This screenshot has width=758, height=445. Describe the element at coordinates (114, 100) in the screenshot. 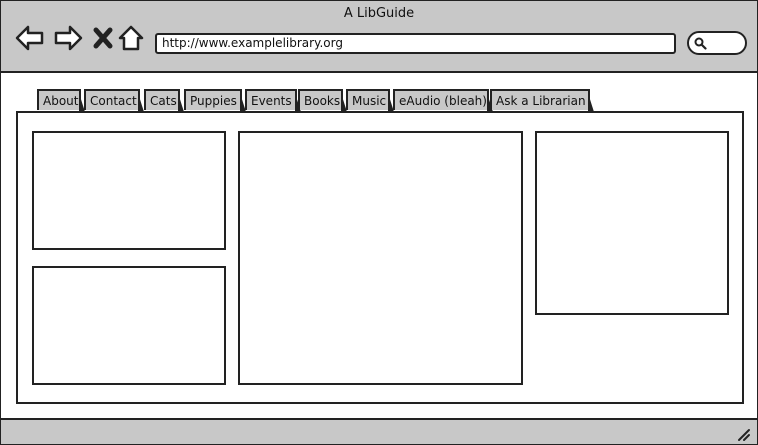

I see `tab-contact: Contact` at that location.